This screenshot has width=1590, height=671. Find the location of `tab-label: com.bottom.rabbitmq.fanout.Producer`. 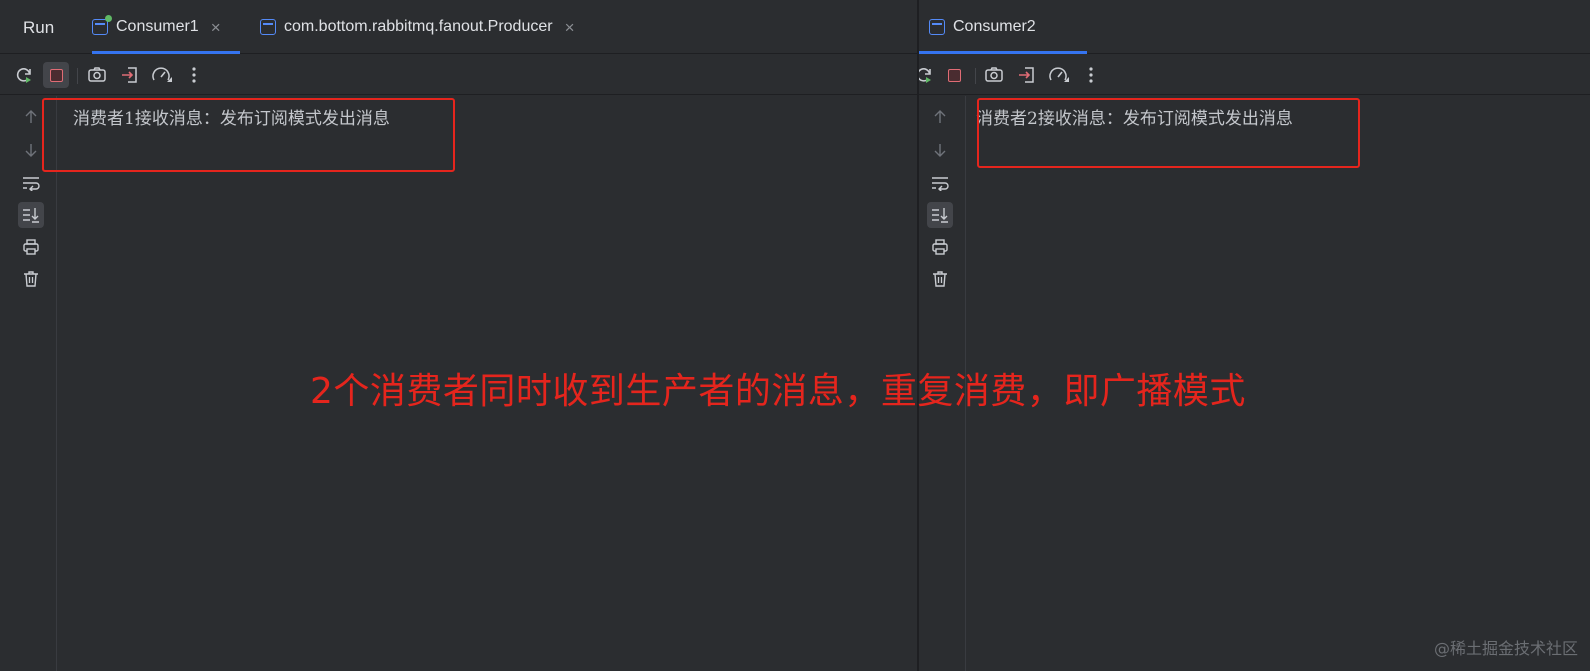

tab-label: com.bottom.rabbitmq.fanout.Producer is located at coordinates (418, 26).